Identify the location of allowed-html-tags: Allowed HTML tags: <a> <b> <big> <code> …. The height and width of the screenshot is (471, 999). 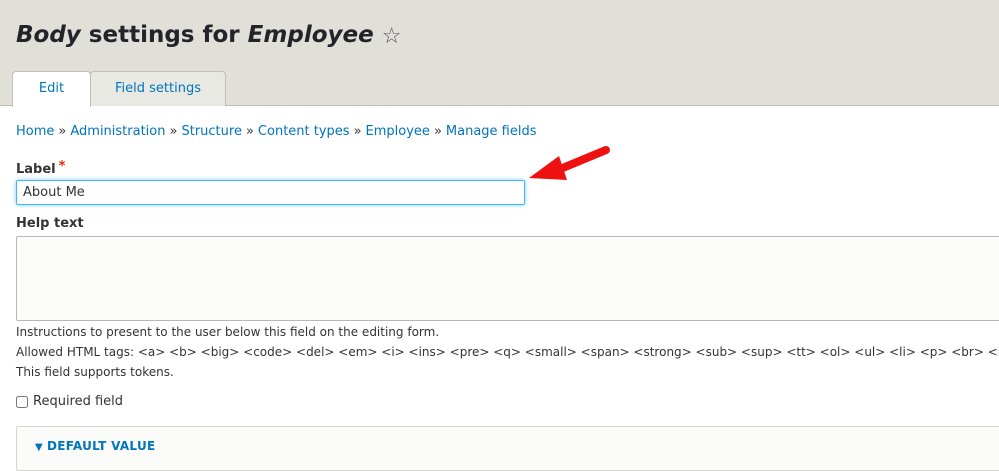
(507, 352).